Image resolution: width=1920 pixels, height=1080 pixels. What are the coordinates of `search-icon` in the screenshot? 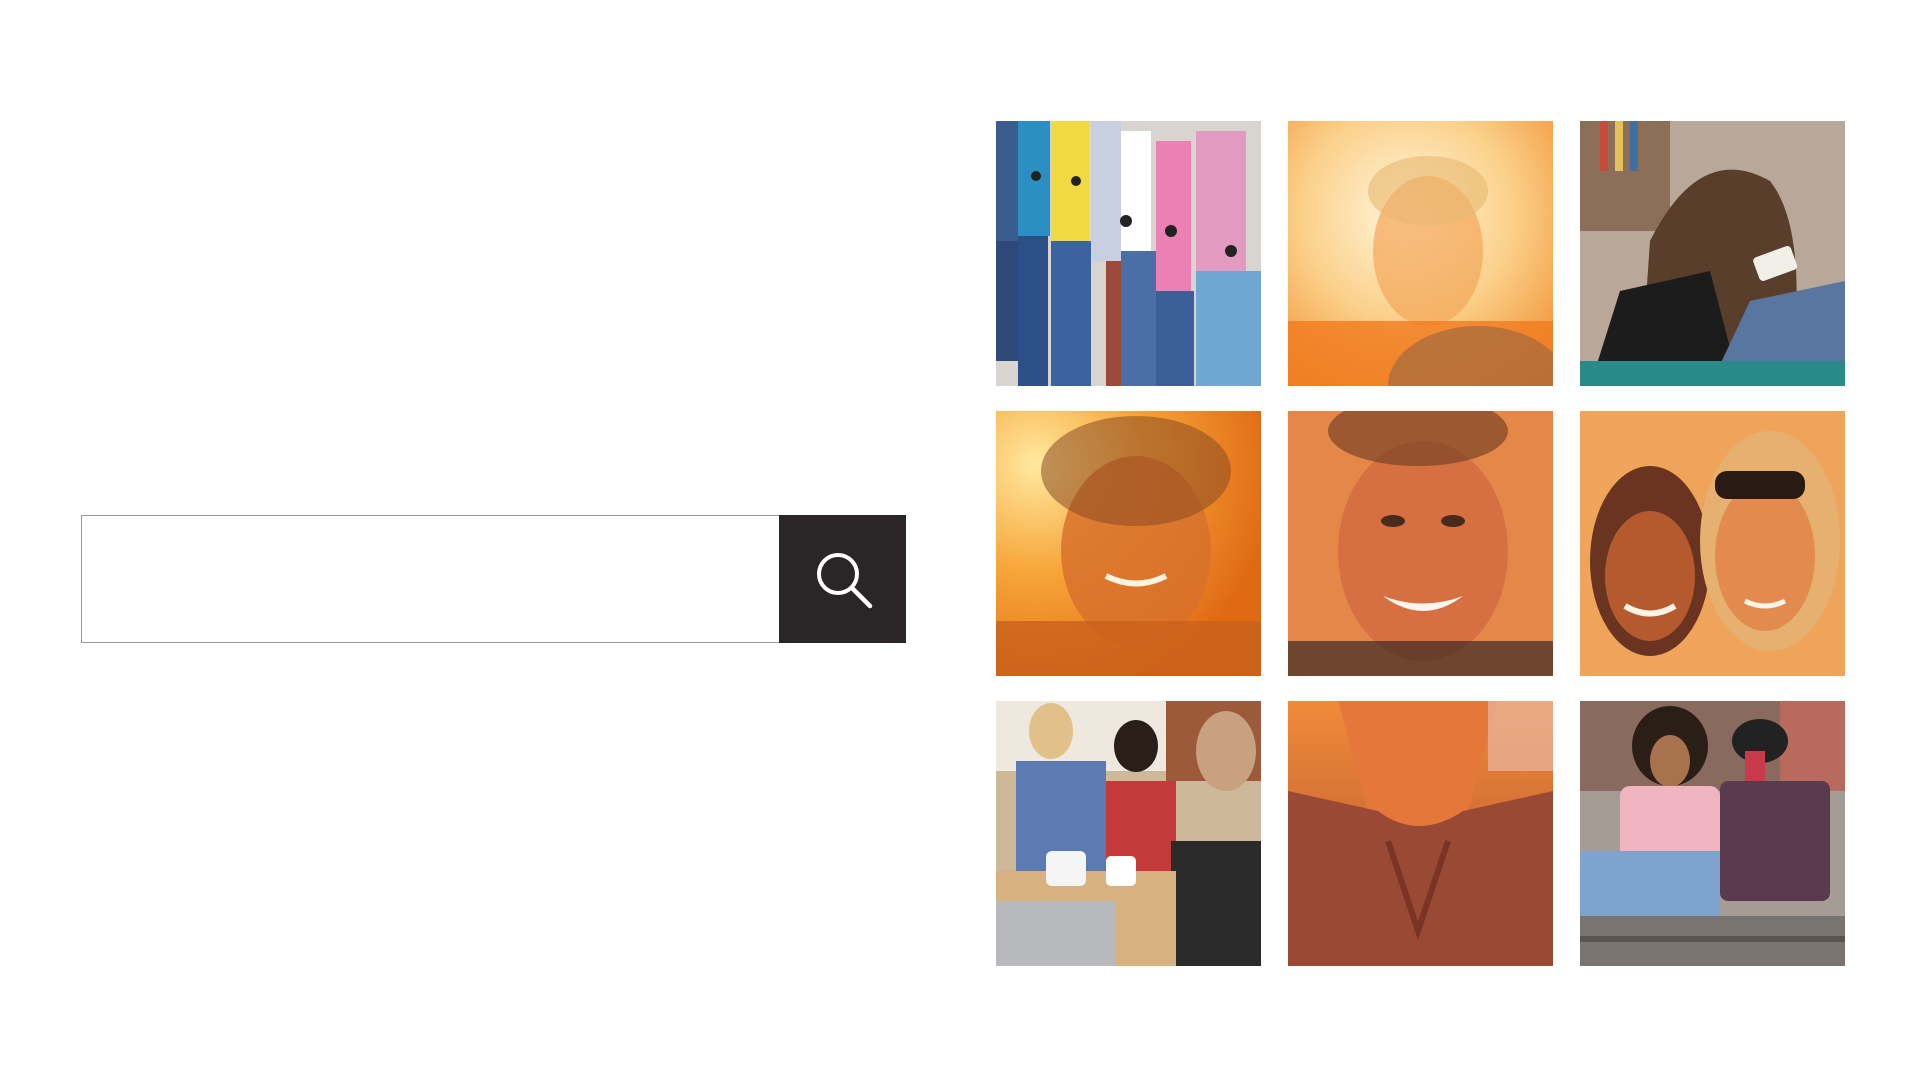 It's located at (844, 581).